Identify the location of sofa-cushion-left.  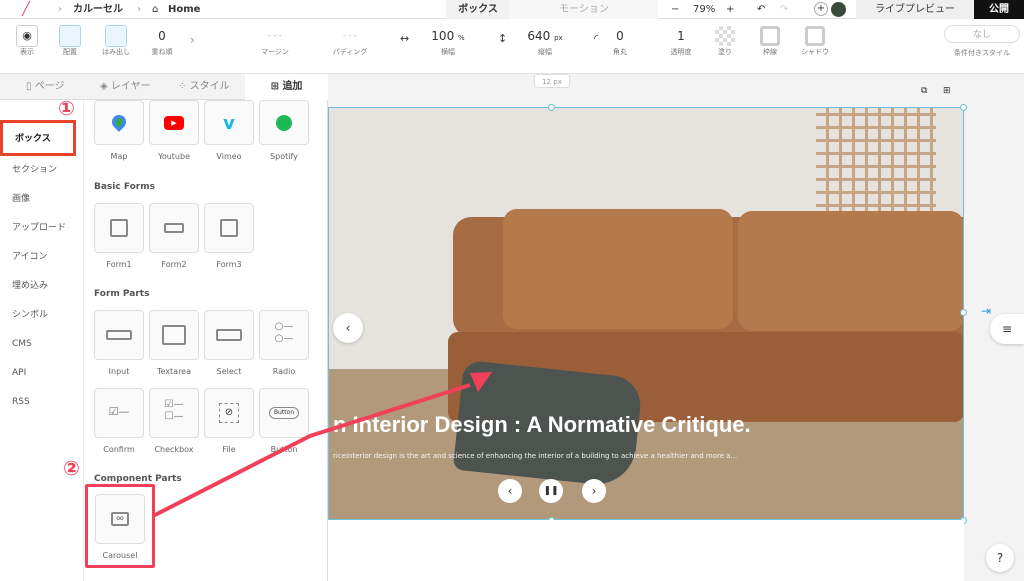
(618, 269).